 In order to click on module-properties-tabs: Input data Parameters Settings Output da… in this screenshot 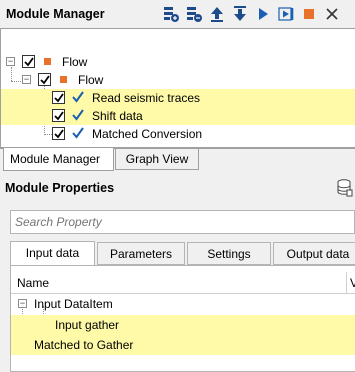, I will do `click(182, 253)`.